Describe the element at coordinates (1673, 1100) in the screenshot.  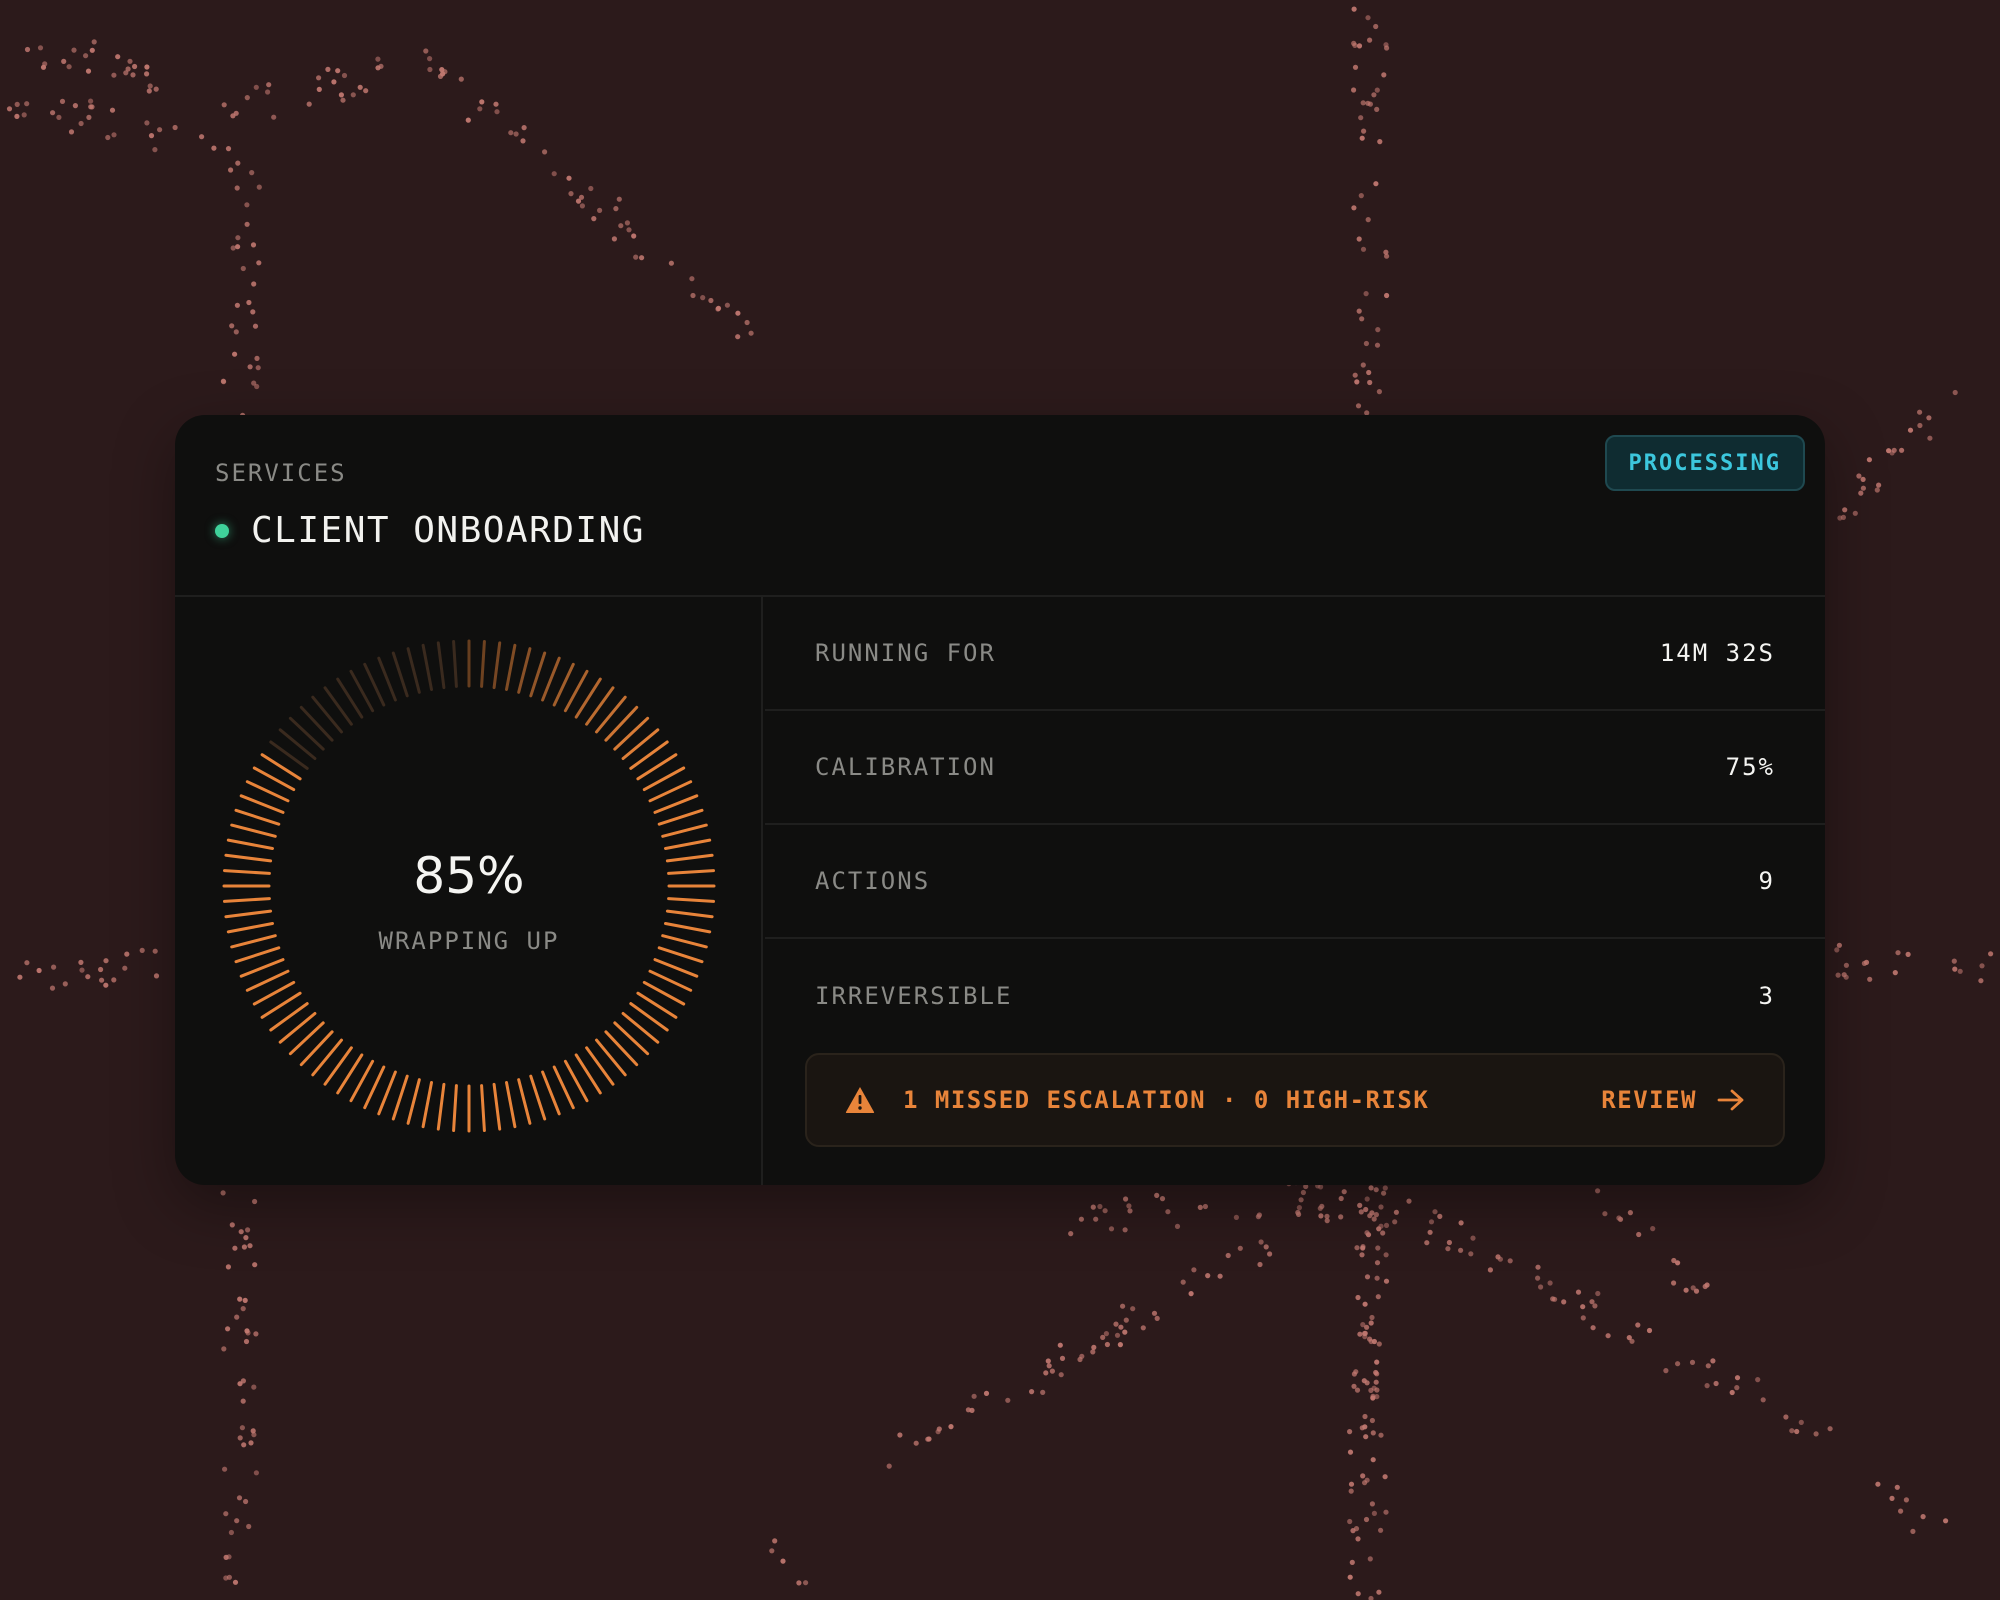
I see `review-button: REVIEW` at that location.